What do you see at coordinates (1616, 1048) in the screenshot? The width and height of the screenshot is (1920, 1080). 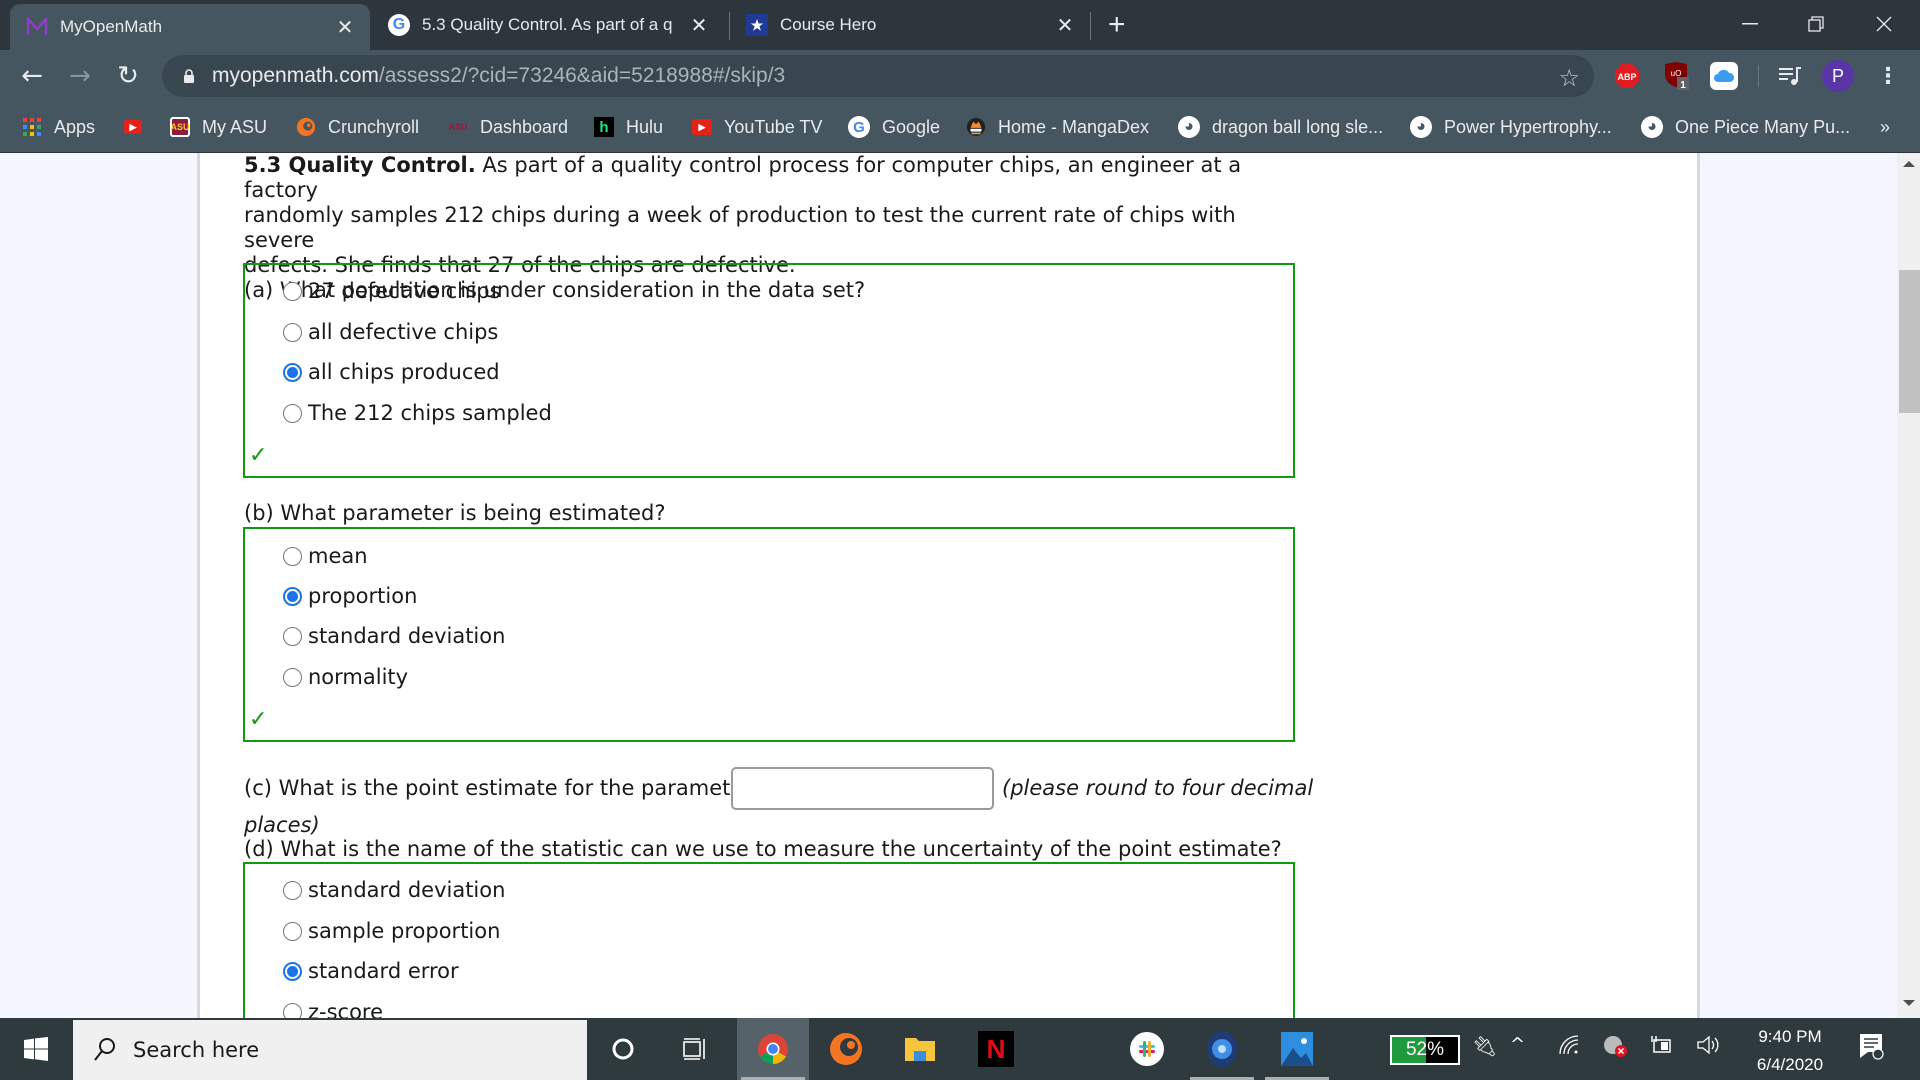 I see `onedrive-error-icon` at bounding box center [1616, 1048].